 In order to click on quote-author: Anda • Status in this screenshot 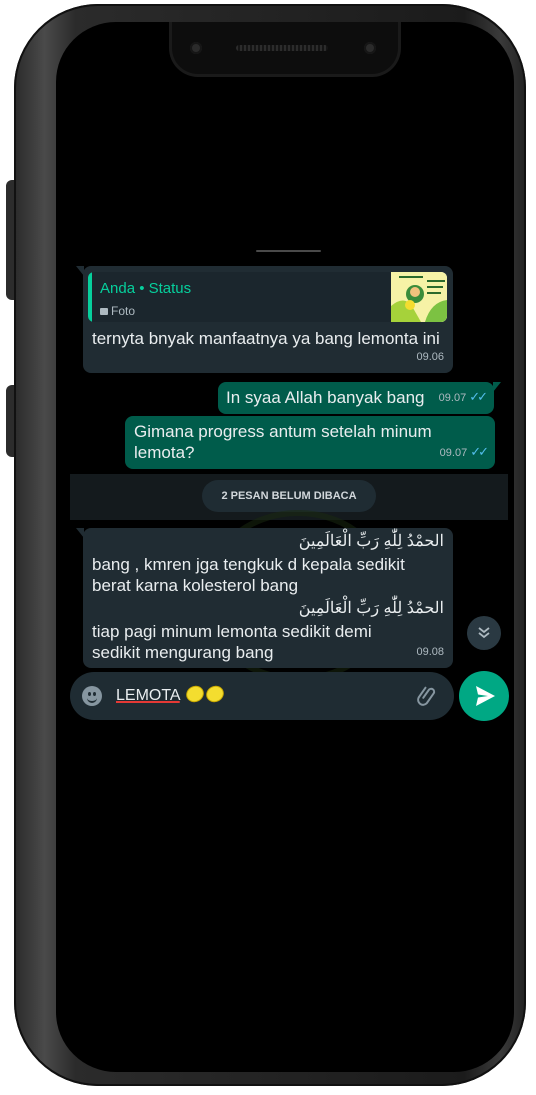, I will do `click(146, 288)`.